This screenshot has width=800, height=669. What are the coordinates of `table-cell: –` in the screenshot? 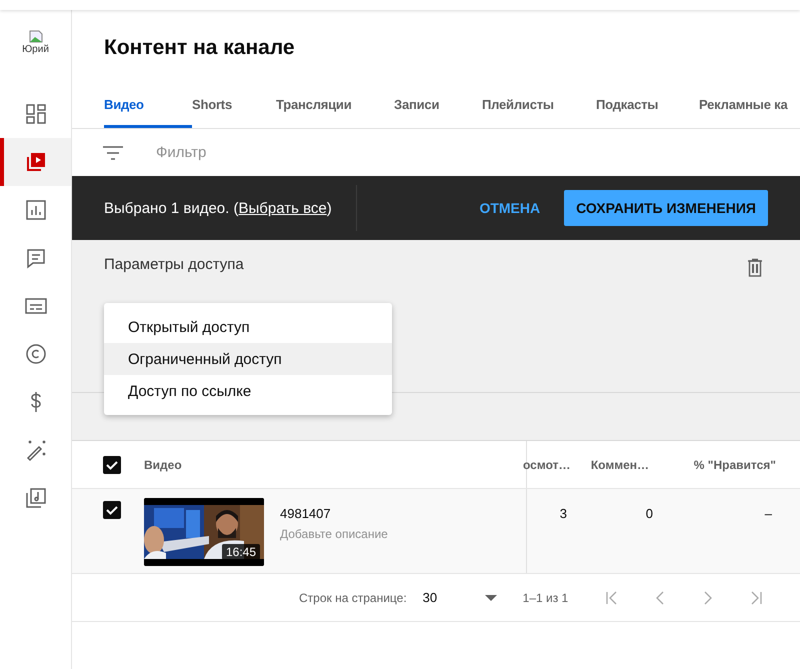 It's located at (768, 513).